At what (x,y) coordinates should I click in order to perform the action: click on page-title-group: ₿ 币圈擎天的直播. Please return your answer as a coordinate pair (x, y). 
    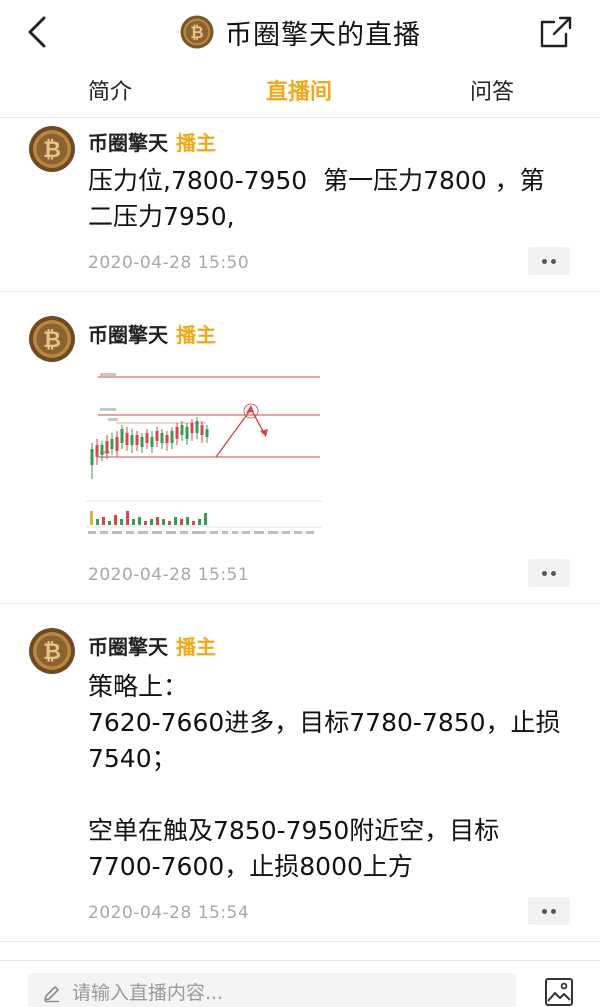
    Looking at the image, I should click on (300, 32).